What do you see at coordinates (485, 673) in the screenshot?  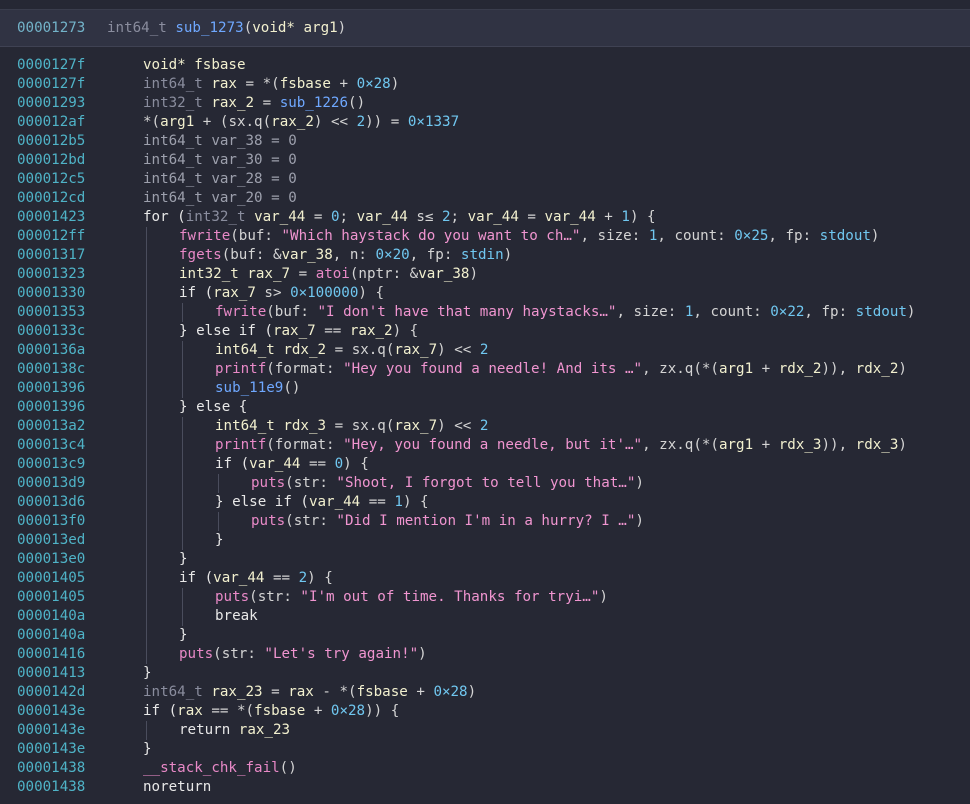 I see `code-line: 00001413}` at bounding box center [485, 673].